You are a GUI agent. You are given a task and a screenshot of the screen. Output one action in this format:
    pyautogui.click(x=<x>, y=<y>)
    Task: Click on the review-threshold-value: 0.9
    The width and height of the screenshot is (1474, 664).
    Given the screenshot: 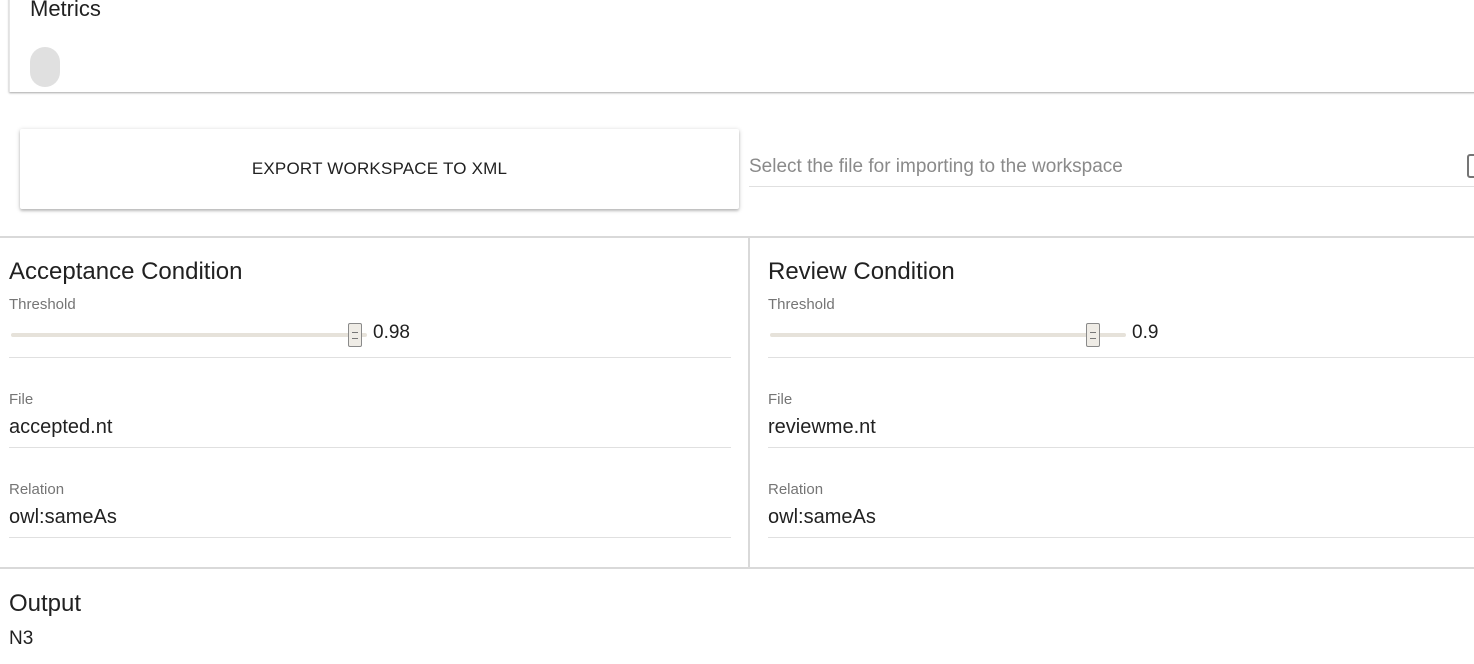 What is the action you would take?
    pyautogui.click(x=1145, y=332)
    